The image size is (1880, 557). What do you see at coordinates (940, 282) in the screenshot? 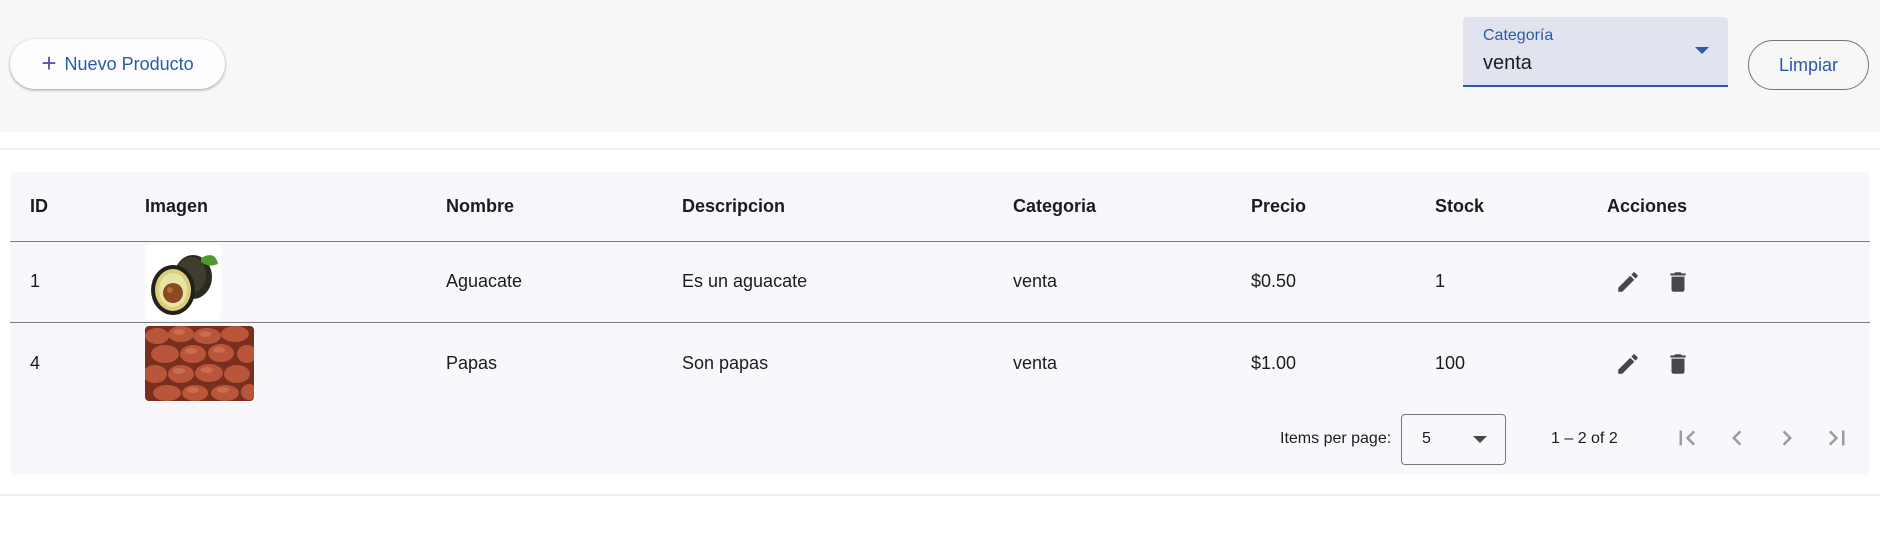
I see `table-row: 1 Aguacate Es un aguacate venta $0.50 1` at bounding box center [940, 282].